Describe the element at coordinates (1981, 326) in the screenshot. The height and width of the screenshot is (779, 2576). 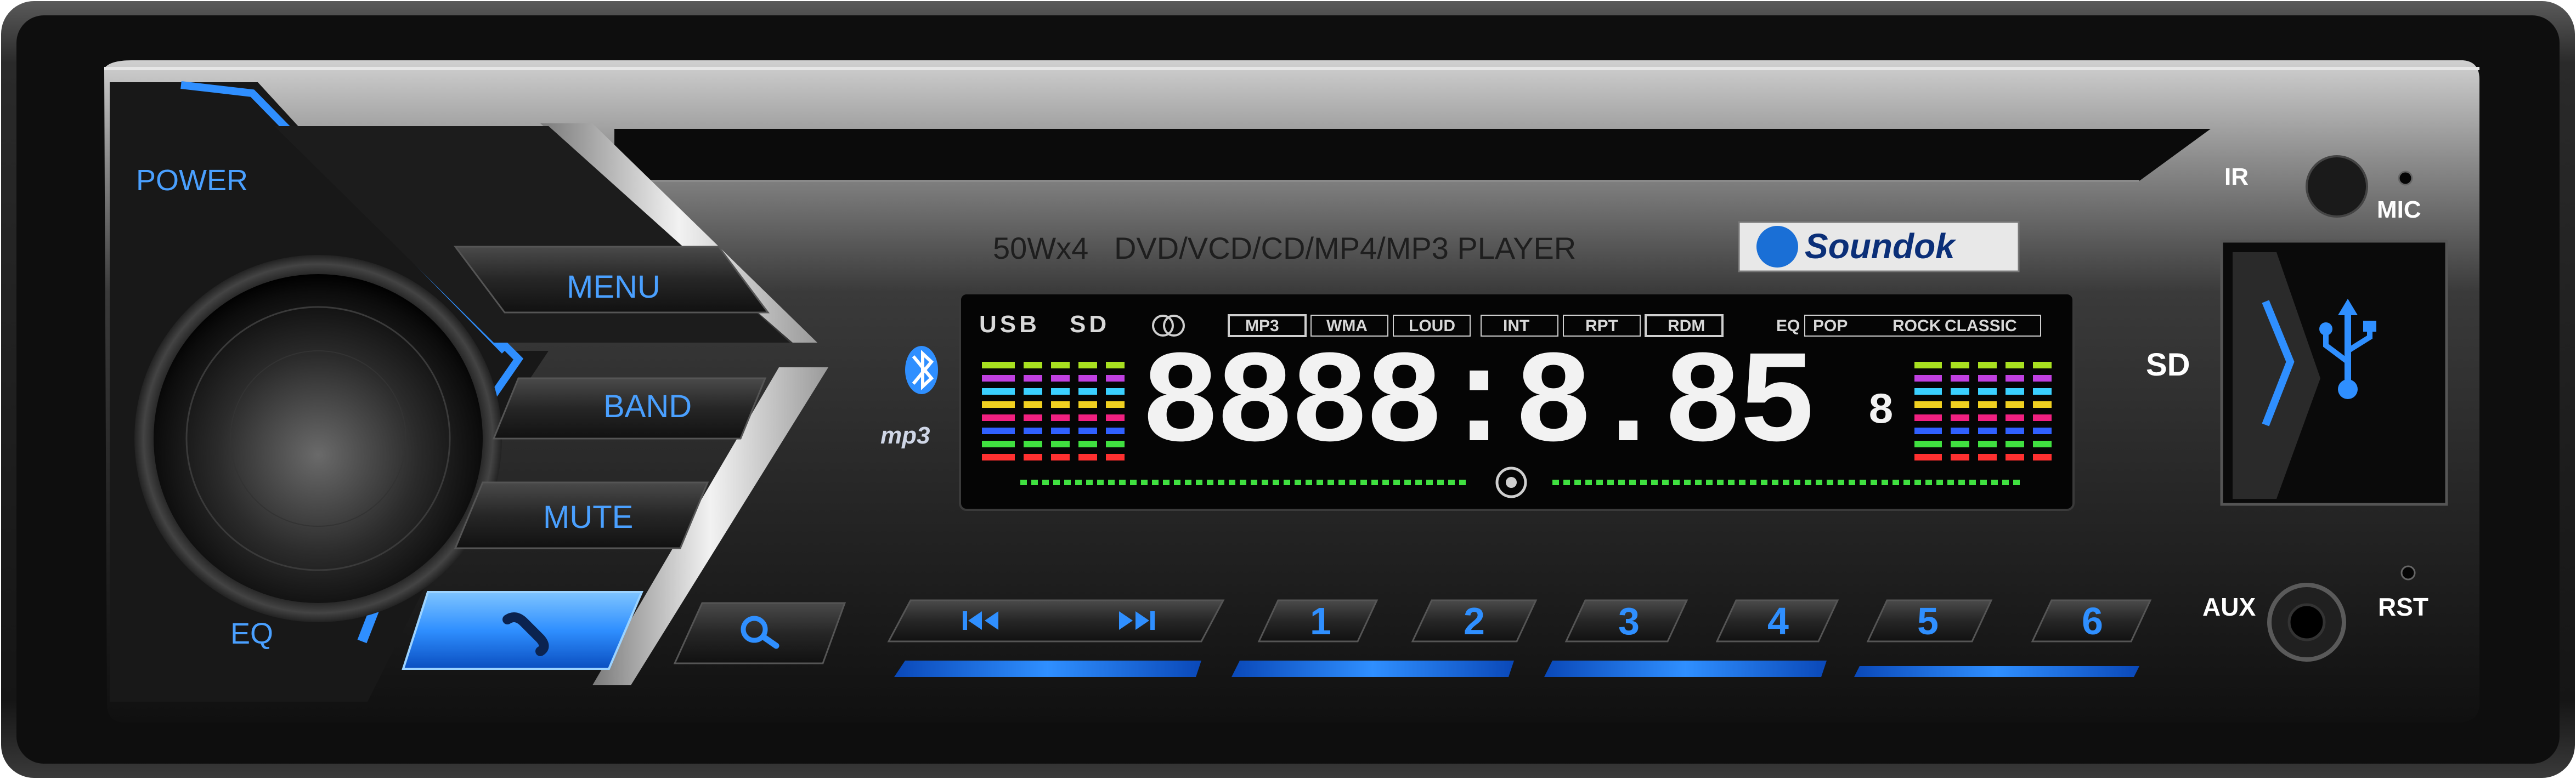
I see `lcd-classic: CLASSIC` at that location.